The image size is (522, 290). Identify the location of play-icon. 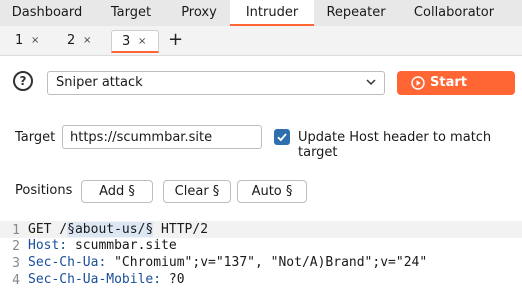
(418, 83).